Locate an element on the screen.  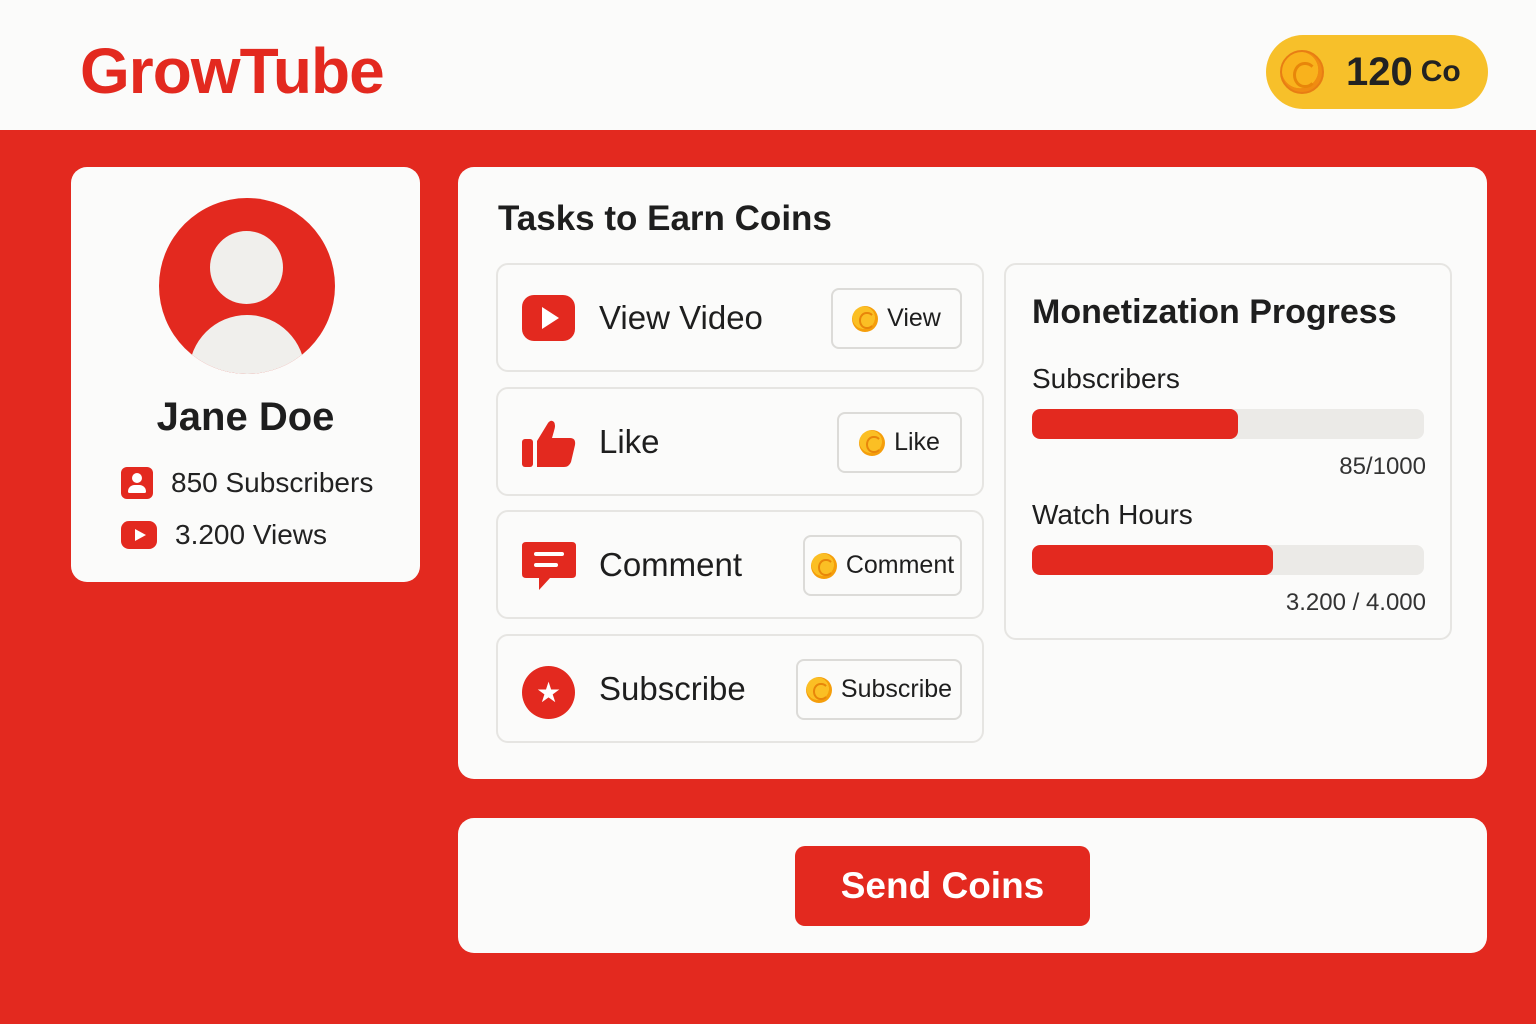
view-button: View is located at coordinates (896, 318).